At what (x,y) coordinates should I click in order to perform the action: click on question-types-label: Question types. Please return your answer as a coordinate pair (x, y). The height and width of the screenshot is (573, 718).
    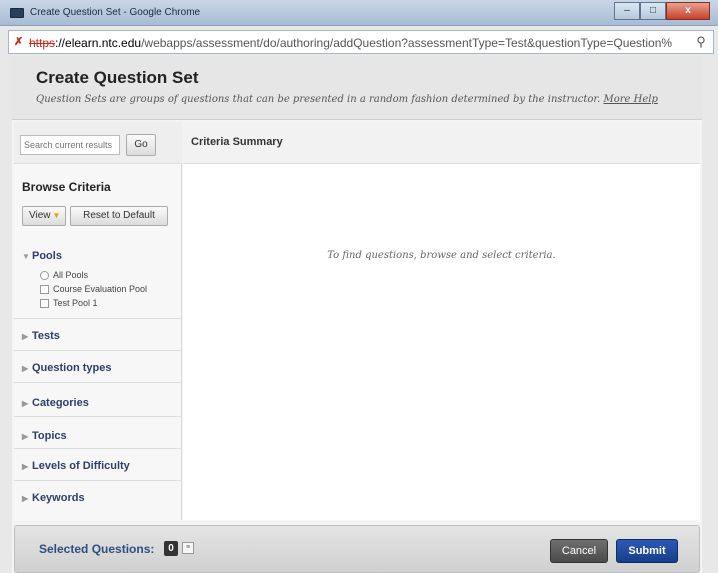
    Looking at the image, I should click on (72, 368).